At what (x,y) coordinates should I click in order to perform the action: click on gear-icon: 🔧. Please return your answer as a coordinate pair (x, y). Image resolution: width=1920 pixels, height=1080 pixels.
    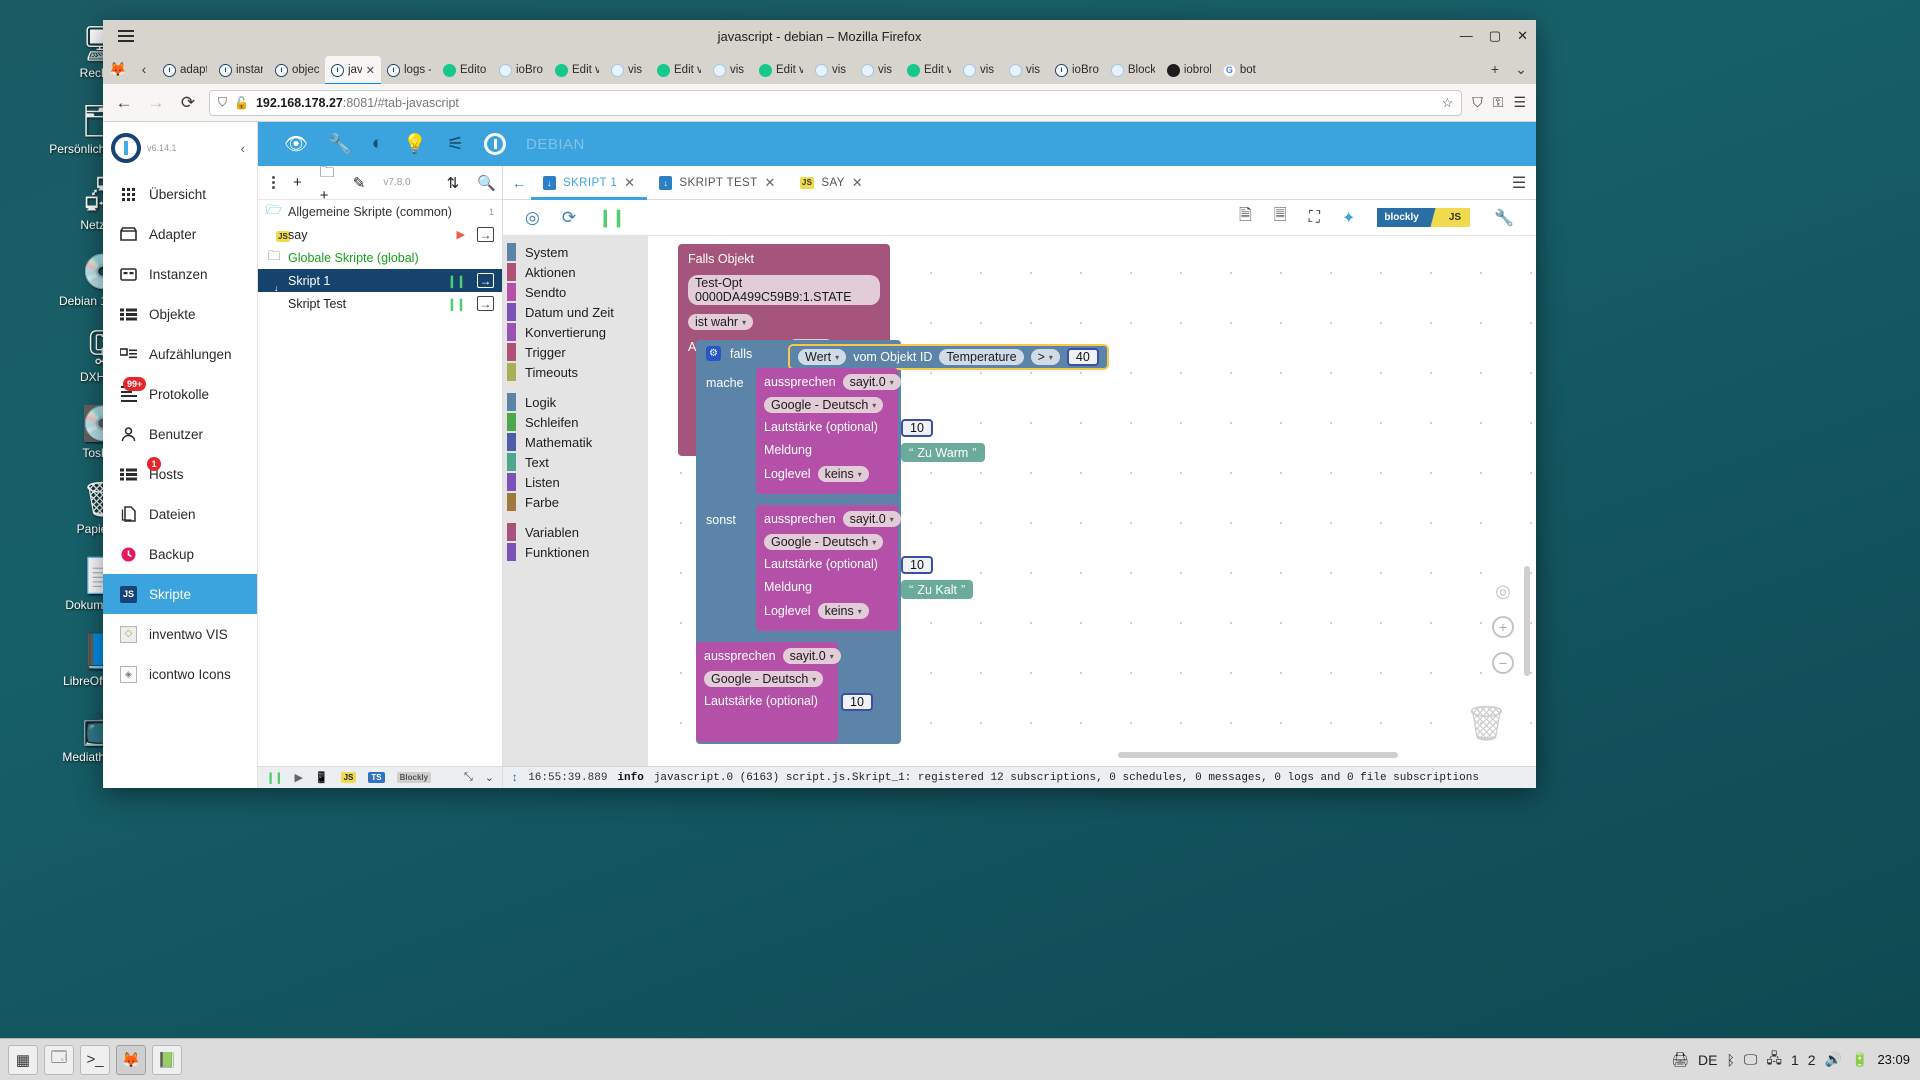
    Looking at the image, I should click on (1504, 218).